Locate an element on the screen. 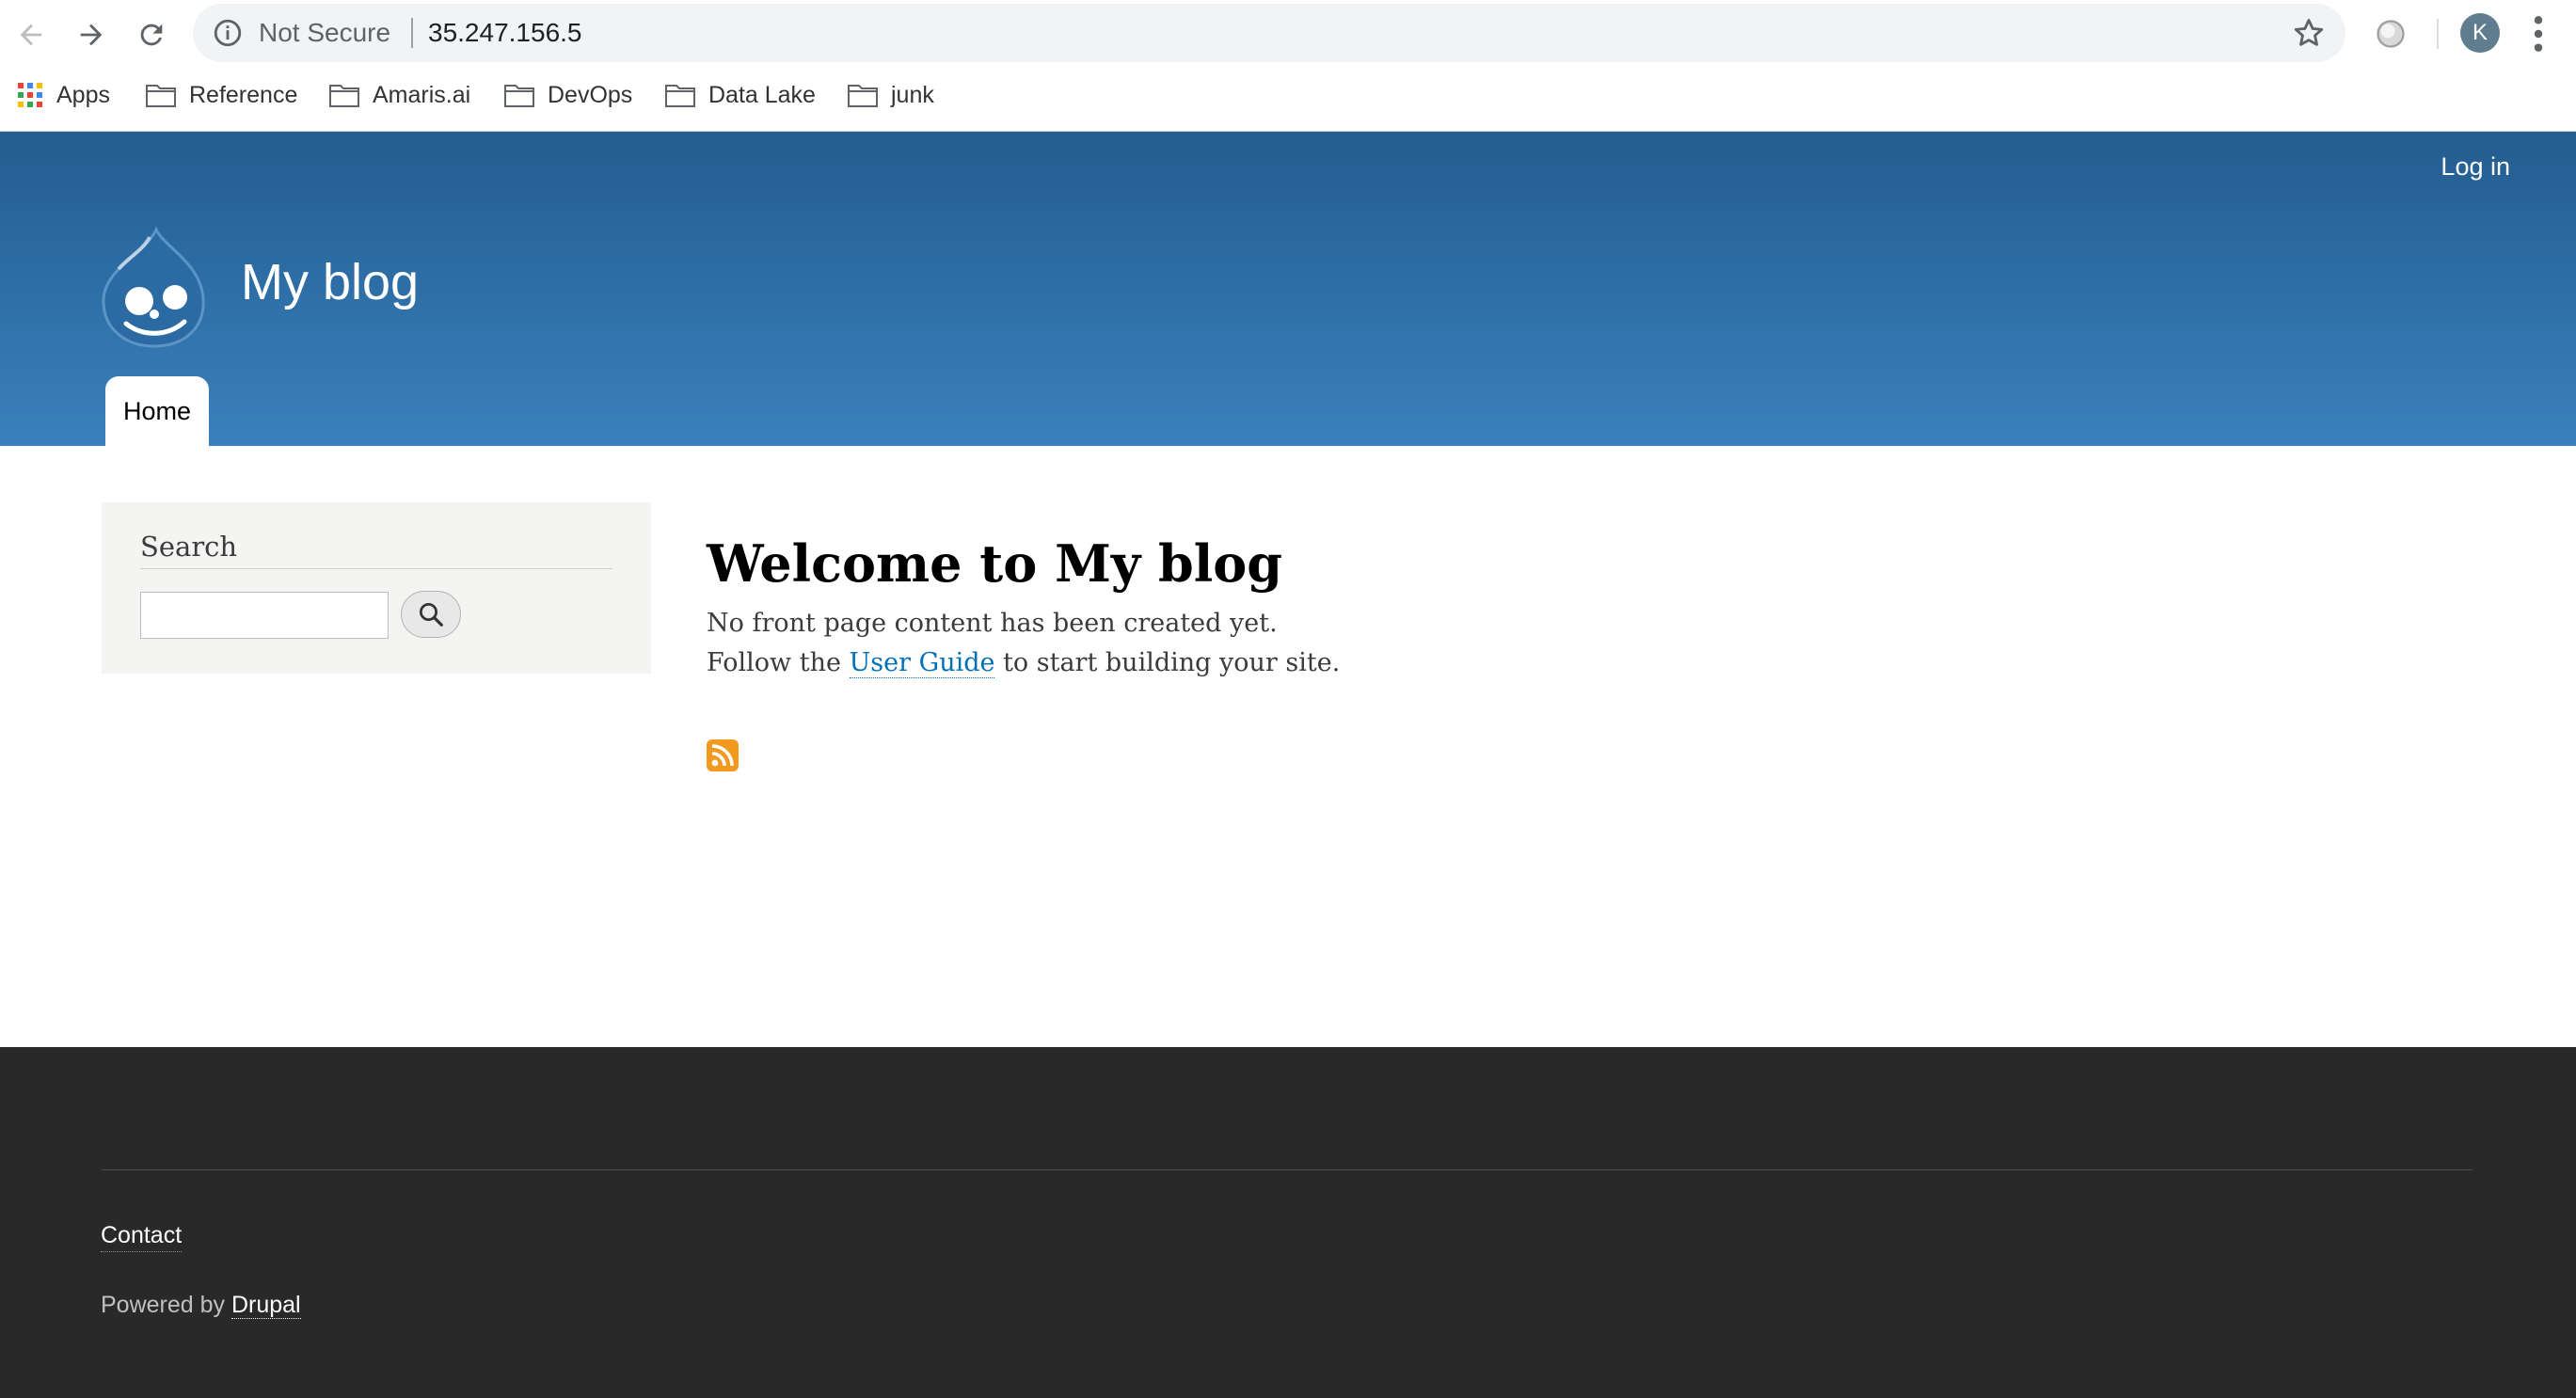  arrow-right-icon is located at coordinates (92, 35).